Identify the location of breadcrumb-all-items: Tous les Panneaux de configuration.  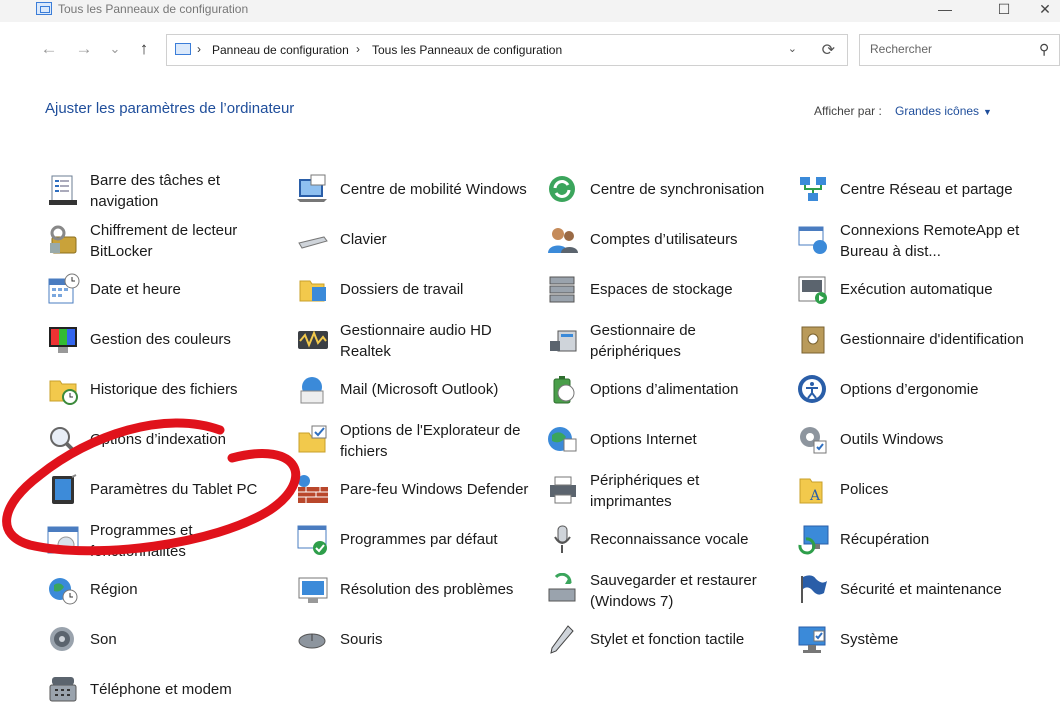
(467, 50).